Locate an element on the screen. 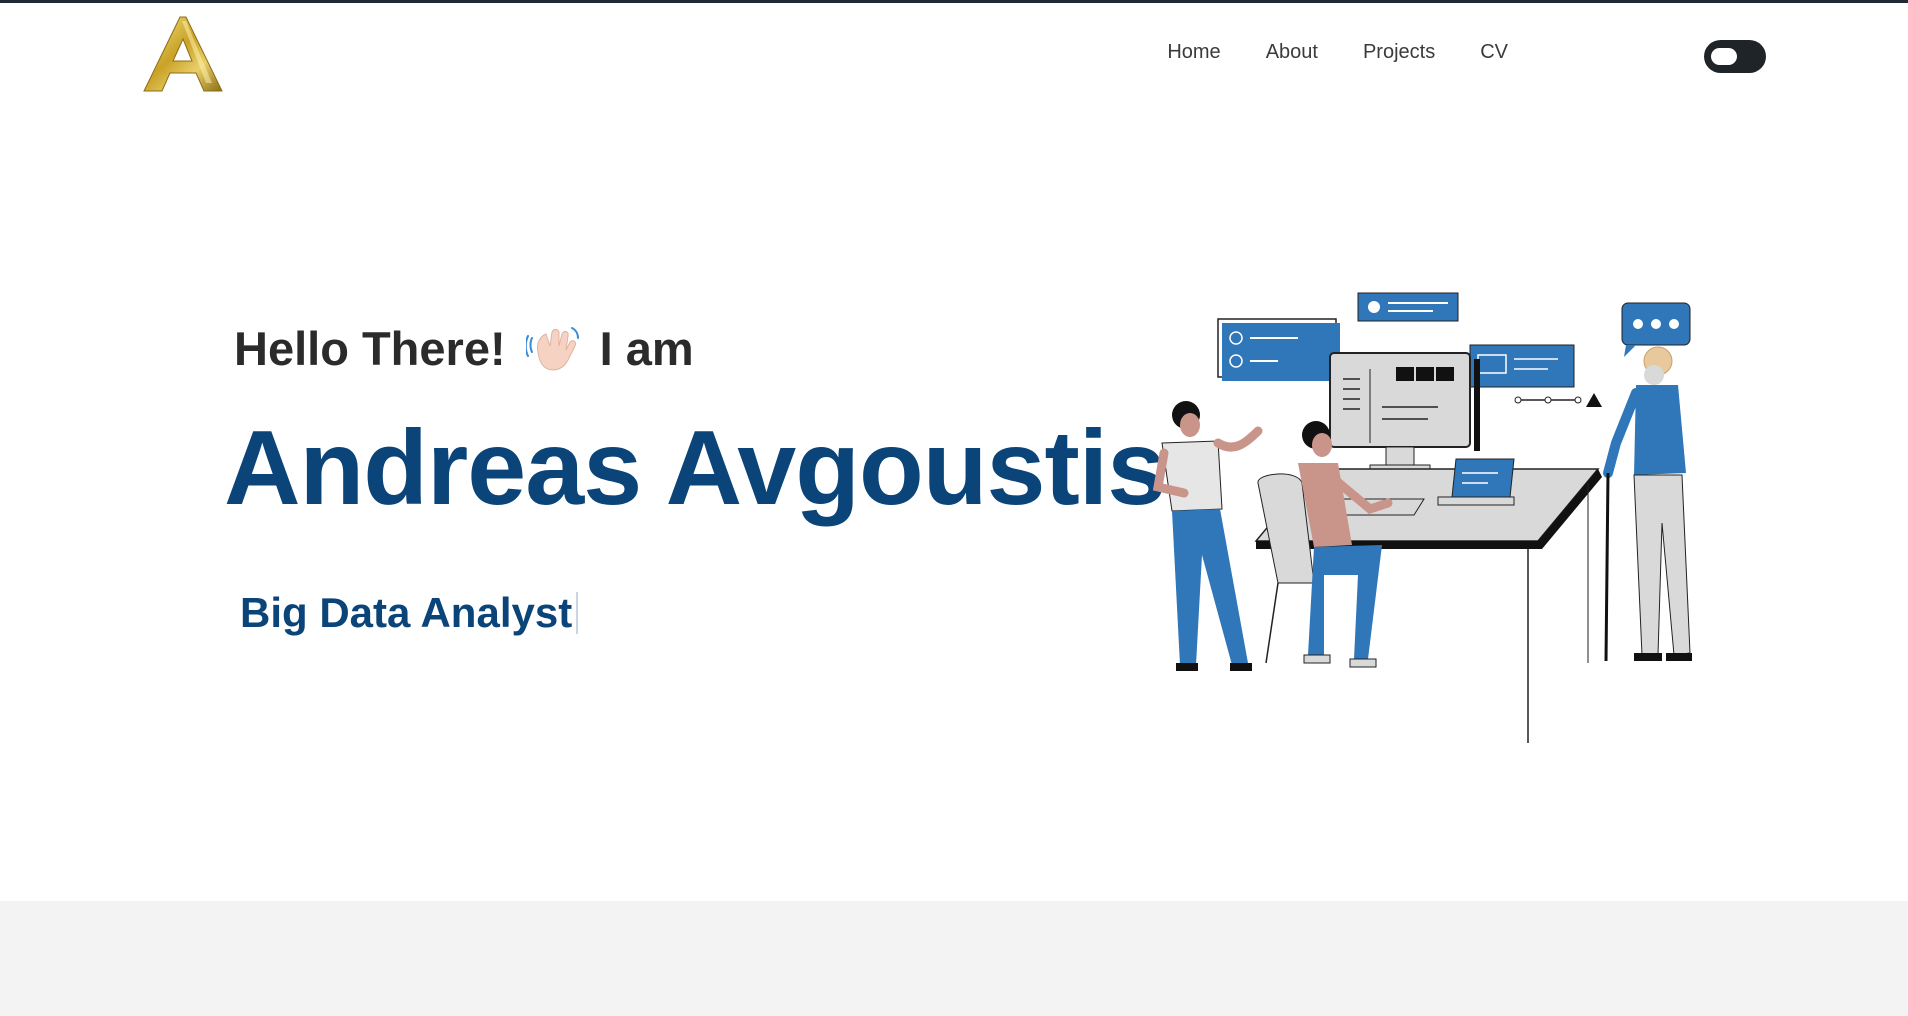 The image size is (1908, 1016). toggle-knob-icon is located at coordinates (1724, 56).